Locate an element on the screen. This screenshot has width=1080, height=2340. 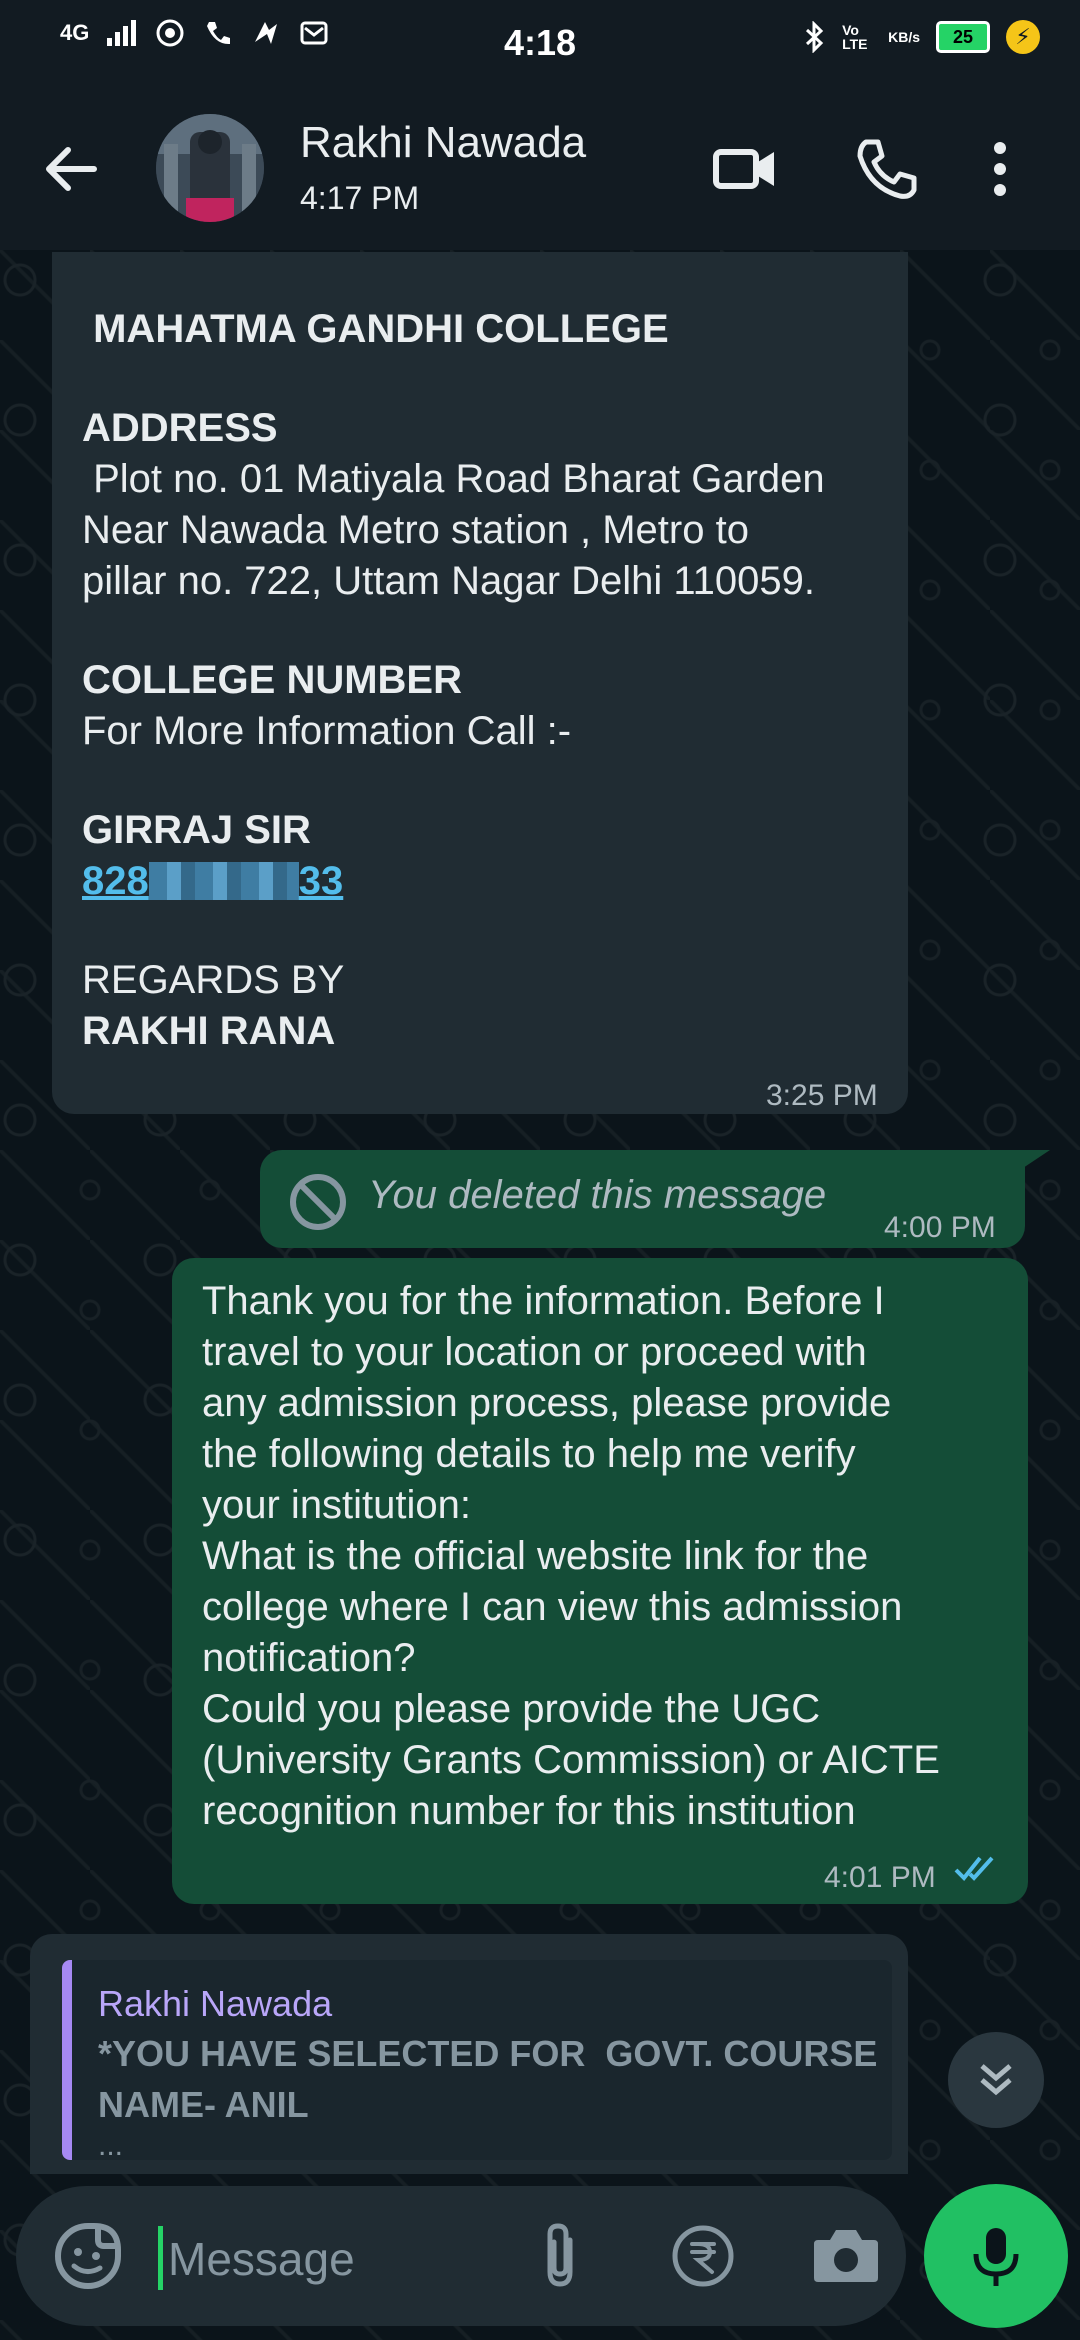
last-seen: 4:17 PM is located at coordinates (360, 198).